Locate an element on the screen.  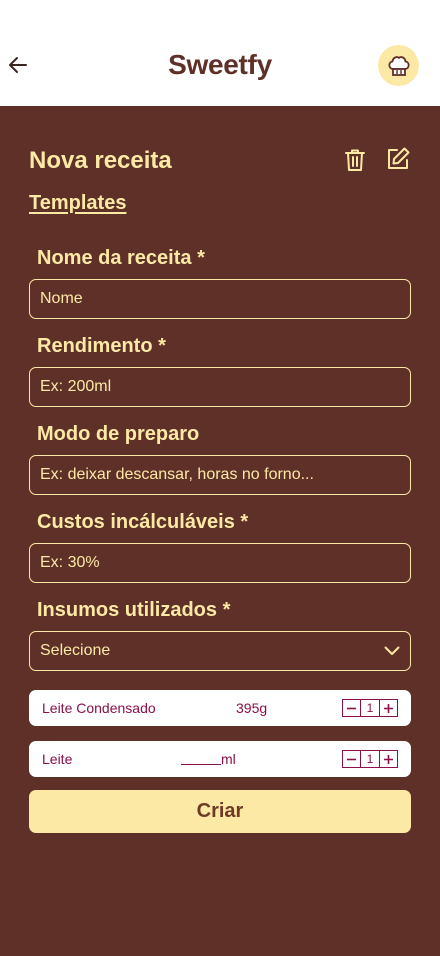
method-input is located at coordinates (220, 475).